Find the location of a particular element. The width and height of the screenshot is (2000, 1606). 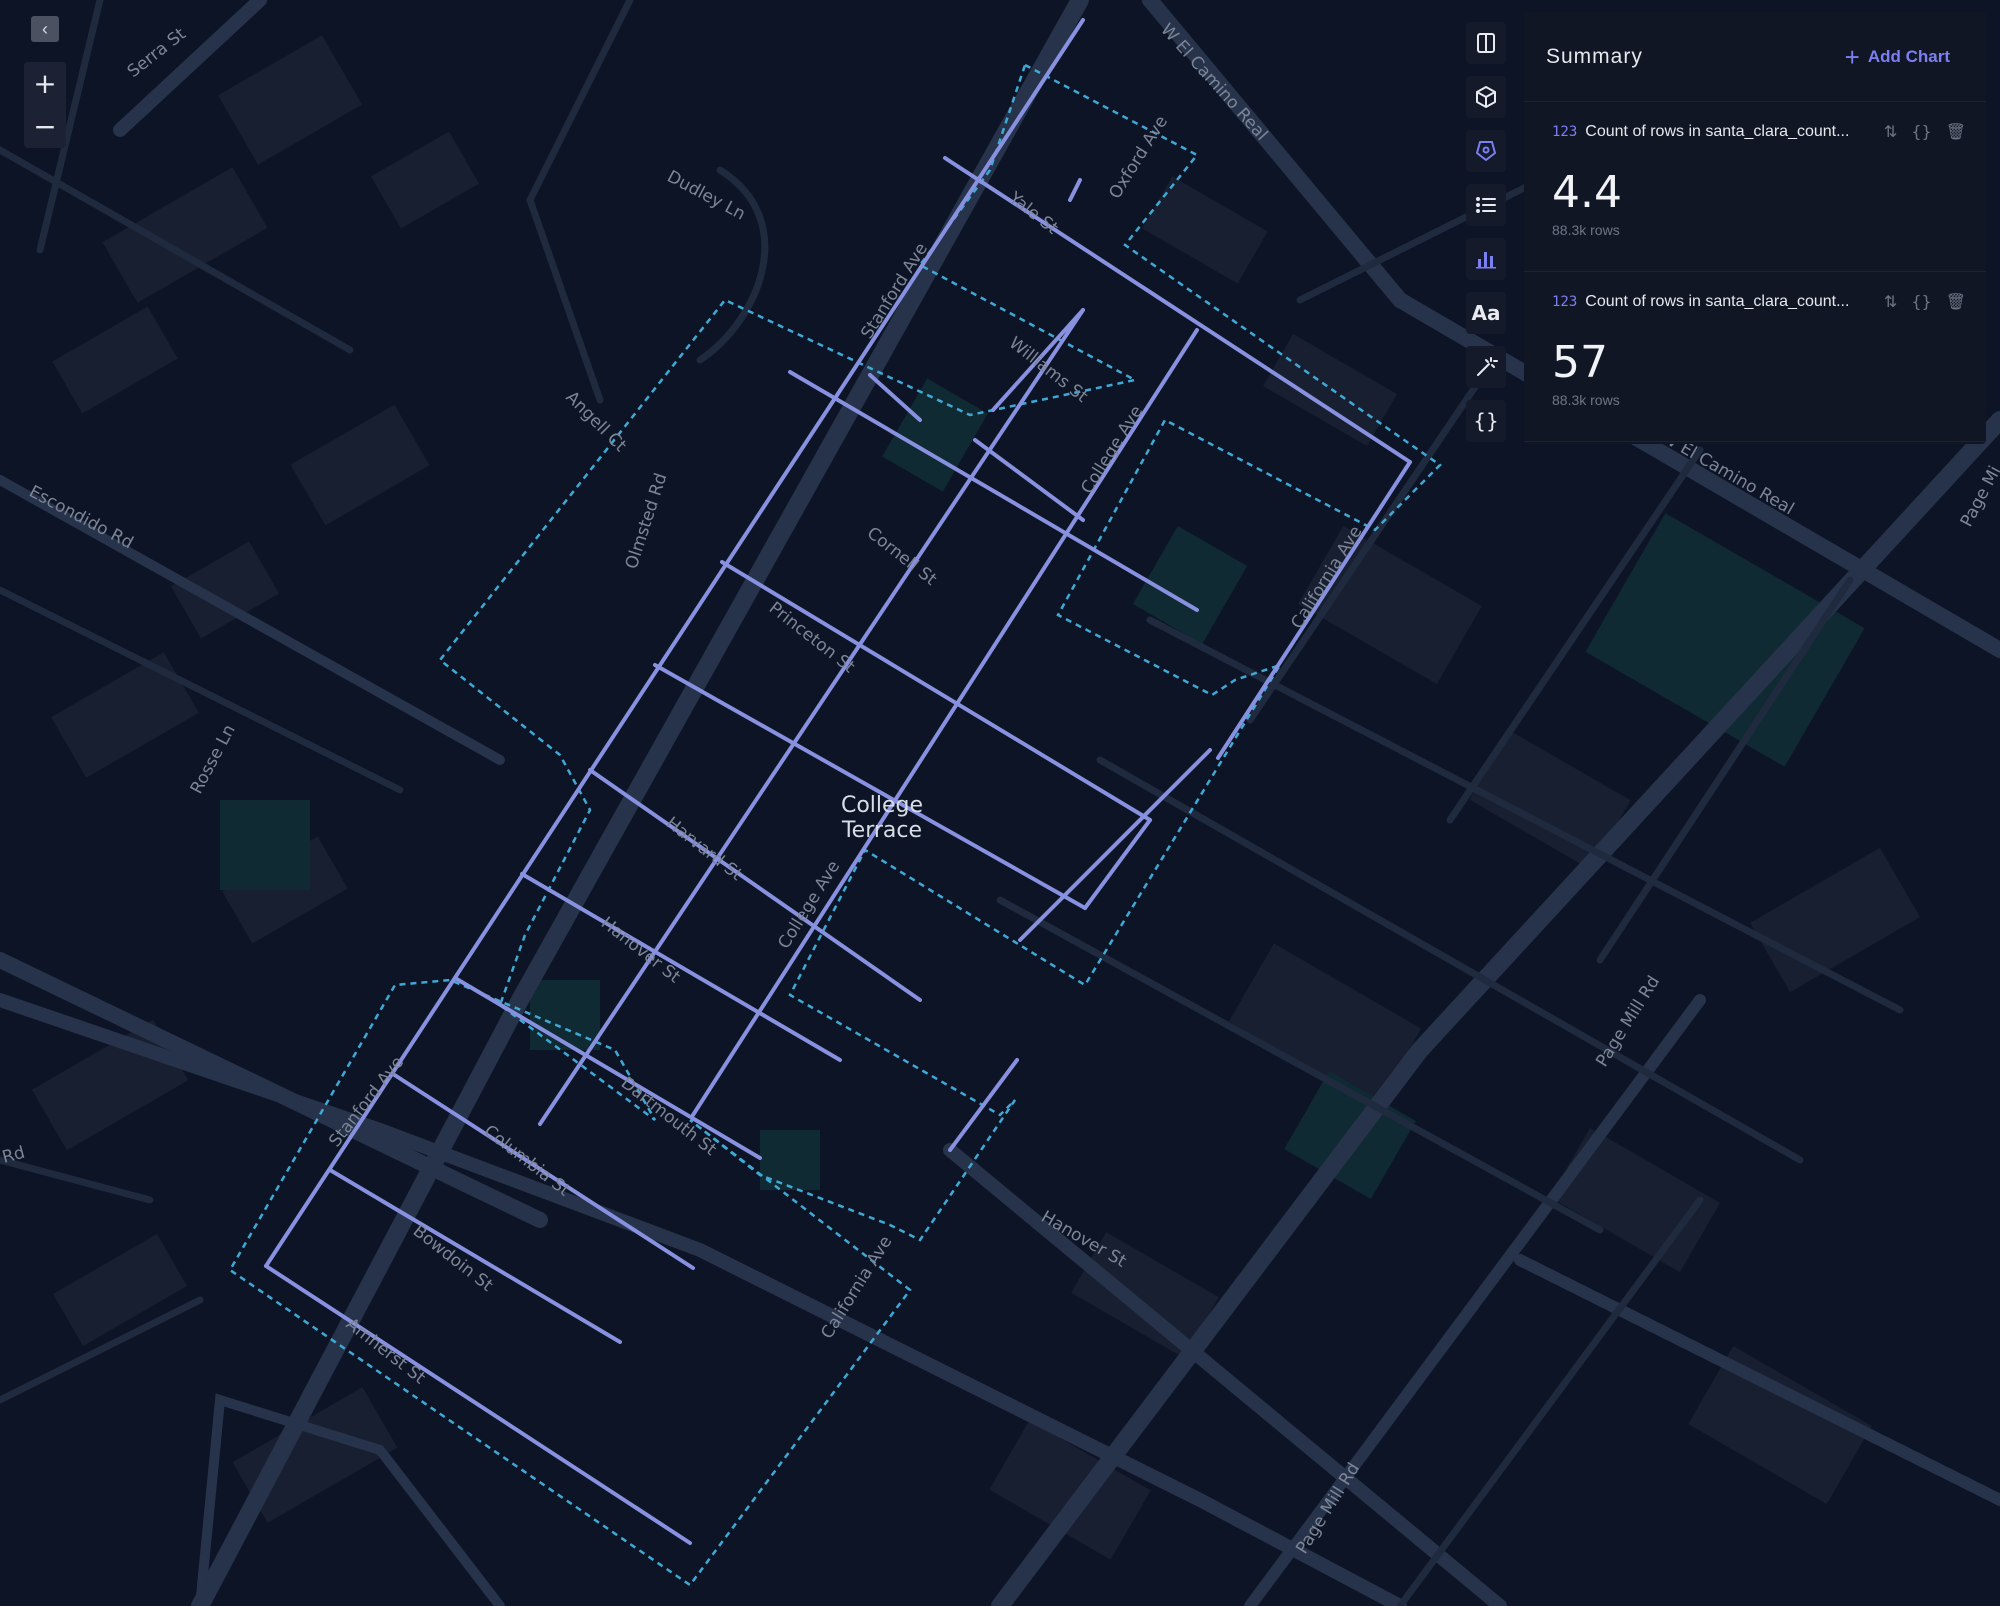

config-button: {} is located at coordinates (1486, 421).